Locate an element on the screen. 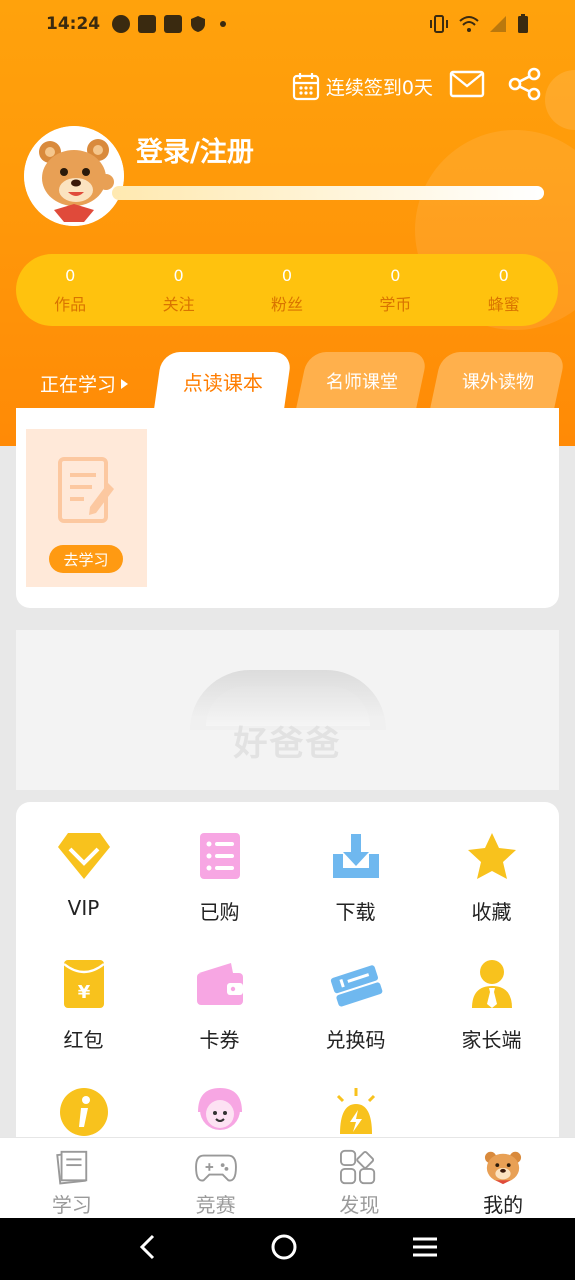 Image resolution: width=575 pixels, height=1280 pixels. banner-logo: 好爸爸 is located at coordinates (287, 744).